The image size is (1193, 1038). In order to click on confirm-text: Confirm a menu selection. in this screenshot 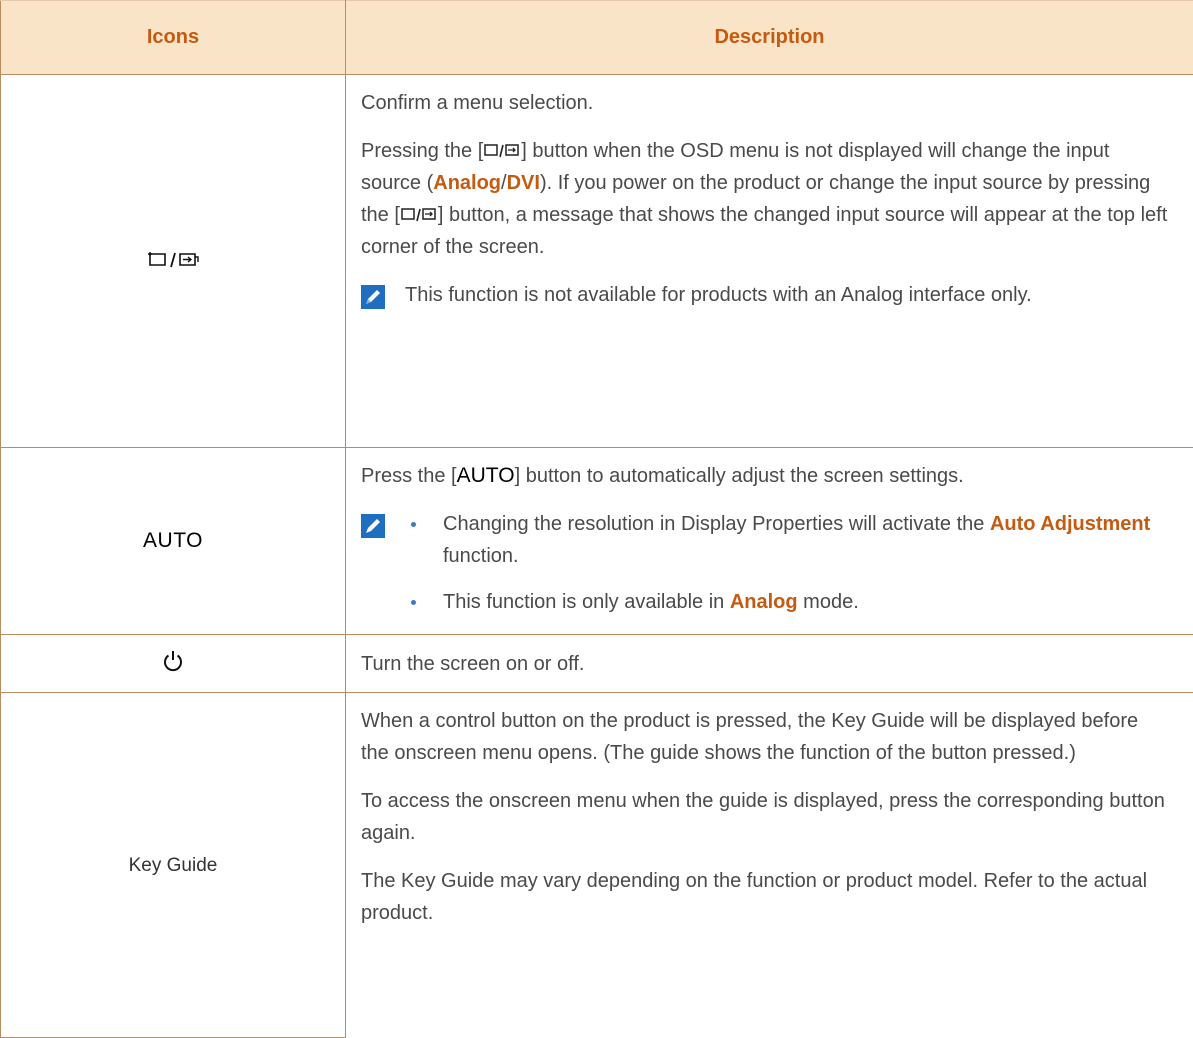, I will do `click(765, 103)`.